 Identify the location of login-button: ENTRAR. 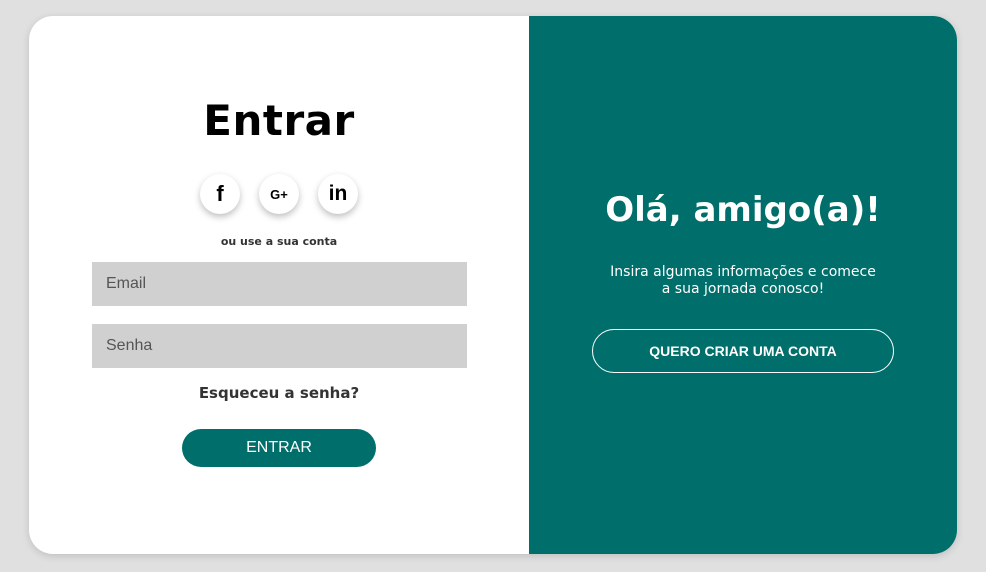
(279, 448).